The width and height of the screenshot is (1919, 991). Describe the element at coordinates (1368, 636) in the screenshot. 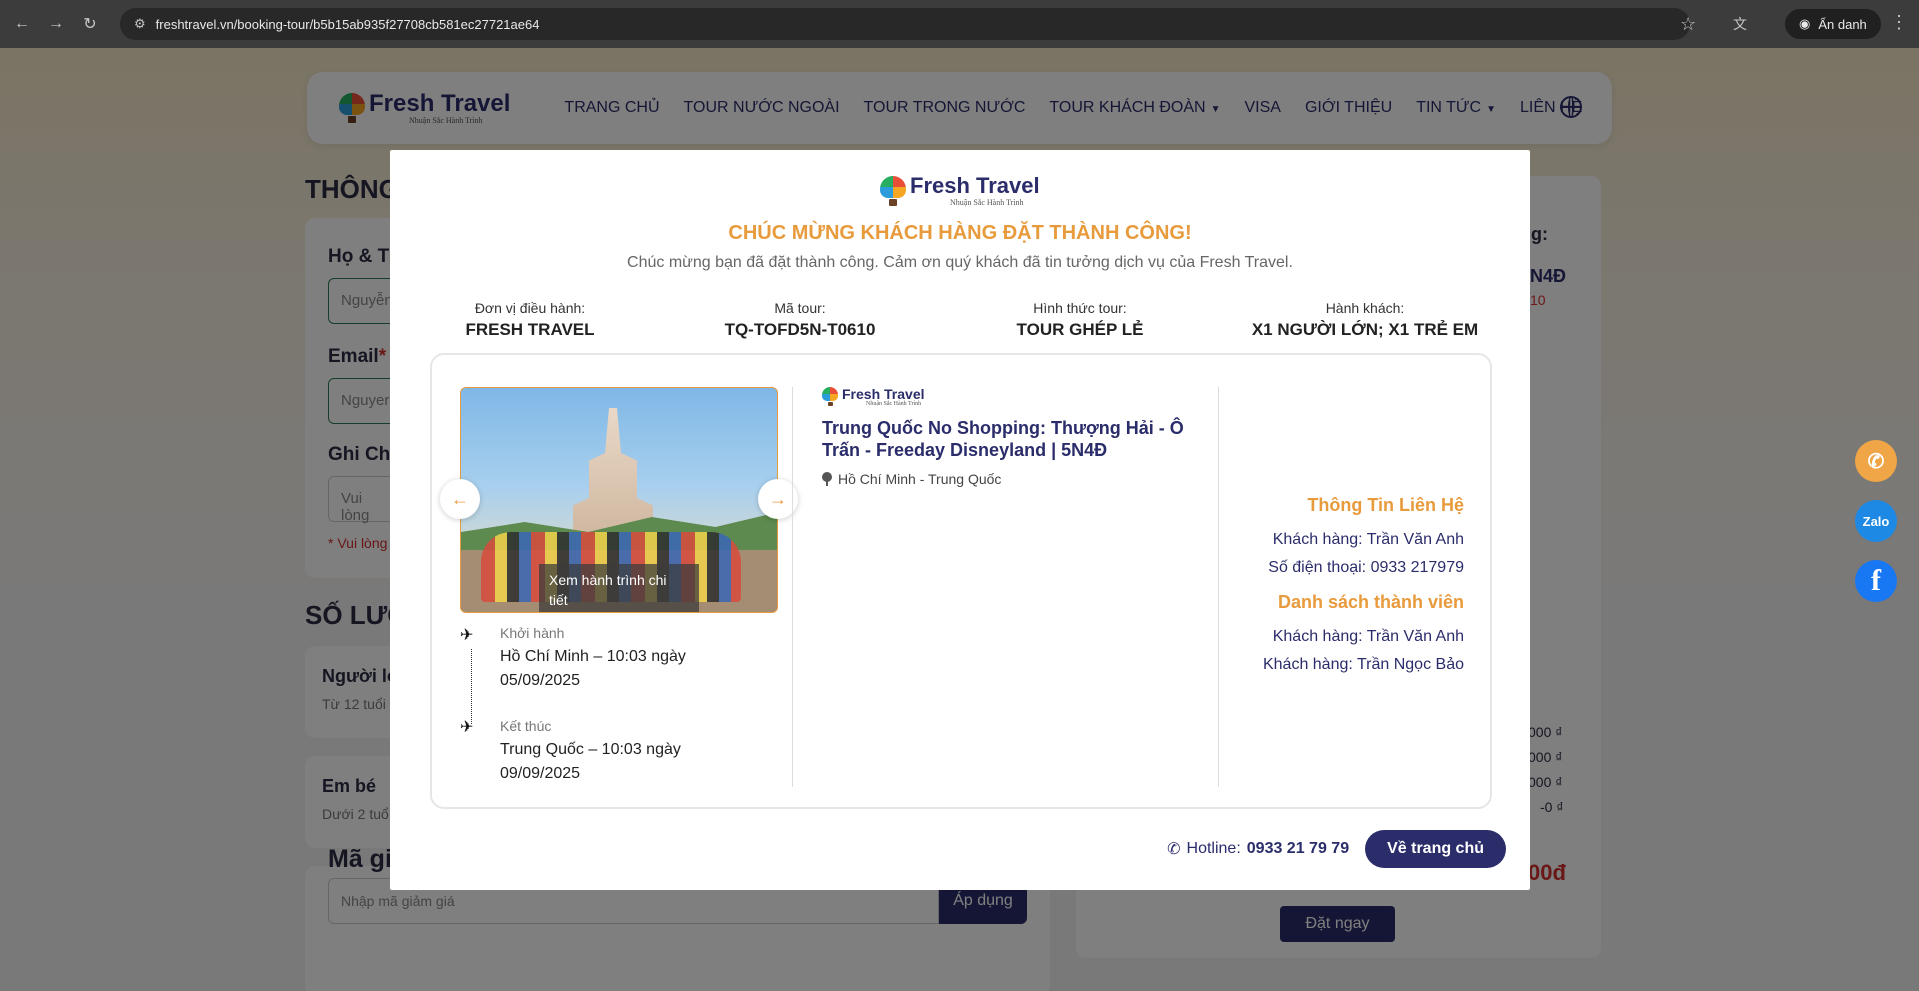

I see `member-item: Khách hàng: Trần Văn Anh` at that location.